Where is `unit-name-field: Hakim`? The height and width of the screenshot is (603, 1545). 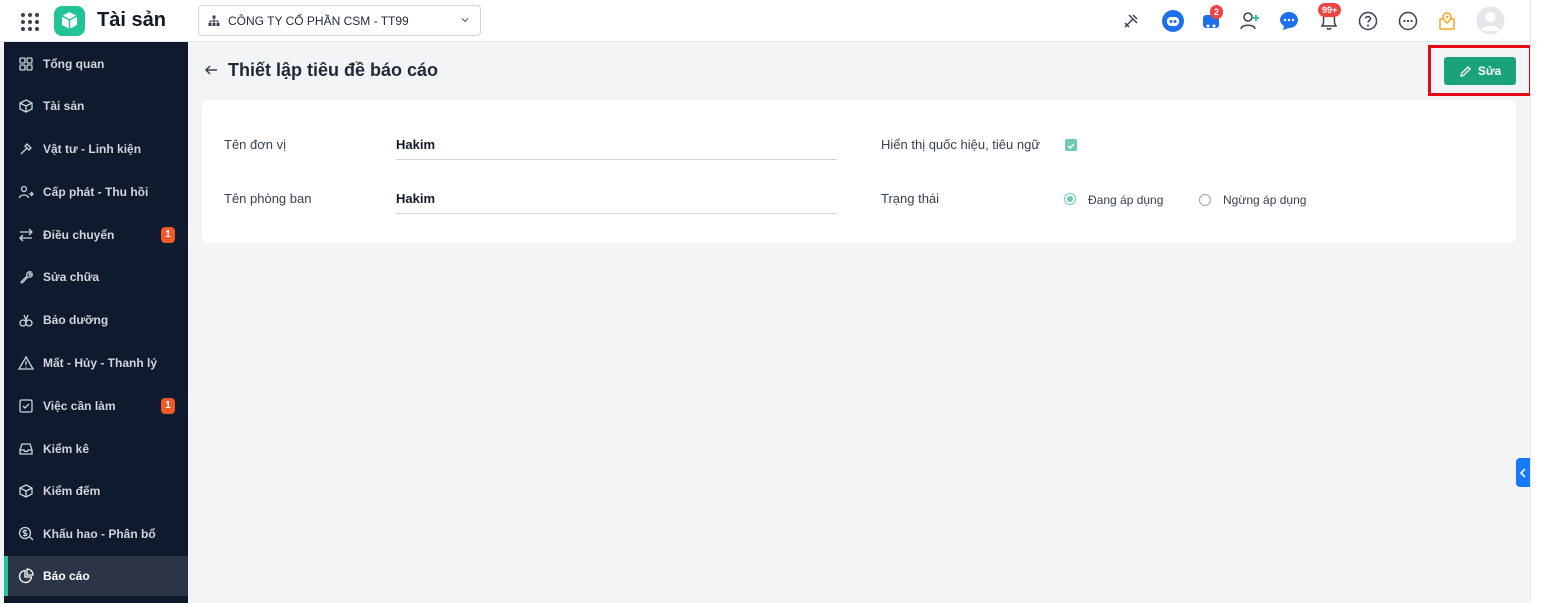 unit-name-field: Hakim is located at coordinates (415, 144).